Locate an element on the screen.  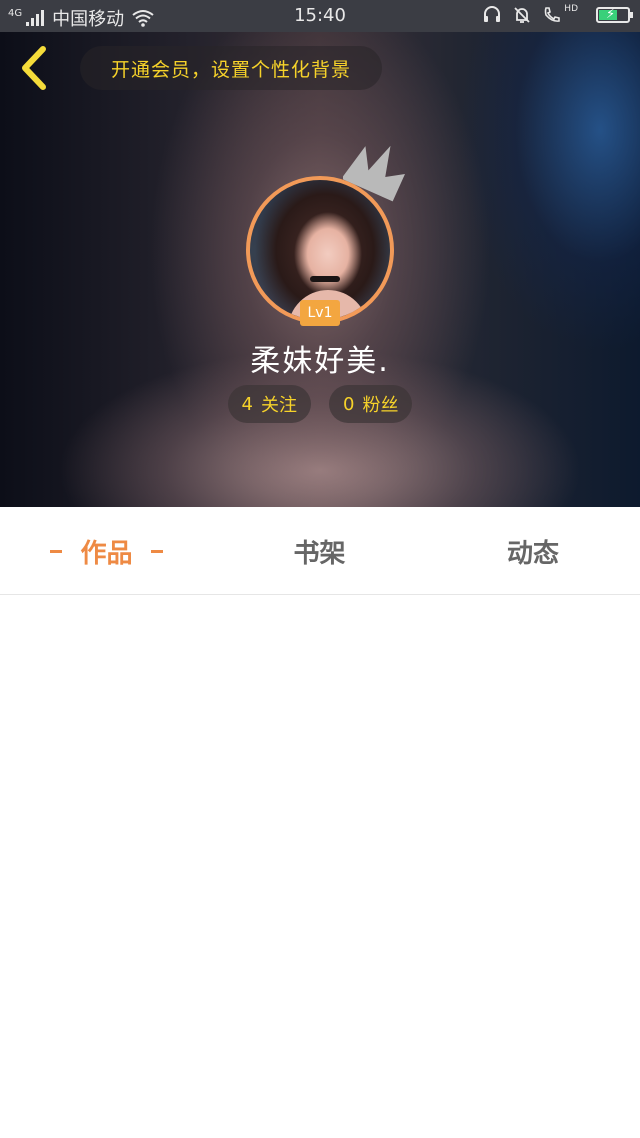
level-badge: Lv1 is located at coordinates (320, 313).